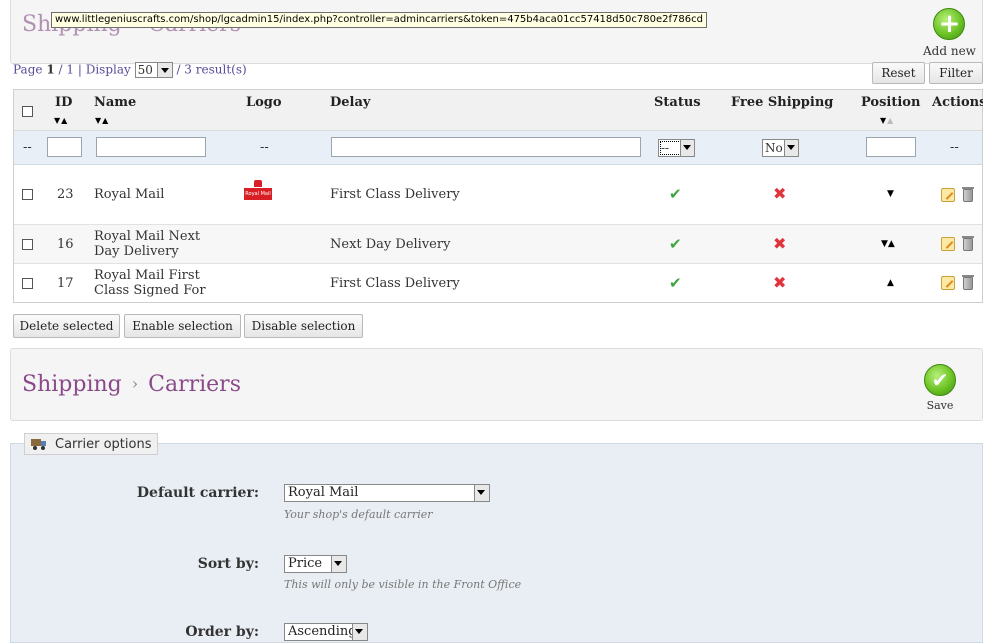 The width and height of the screenshot is (983, 643). I want to click on sort-name: ▼▲, so click(102, 120).